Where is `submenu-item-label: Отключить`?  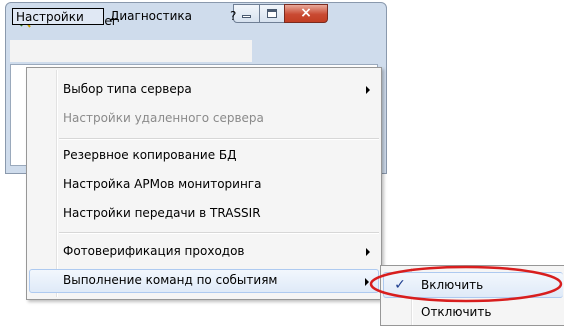 submenu-item-label: Отключить is located at coordinates (456, 312).